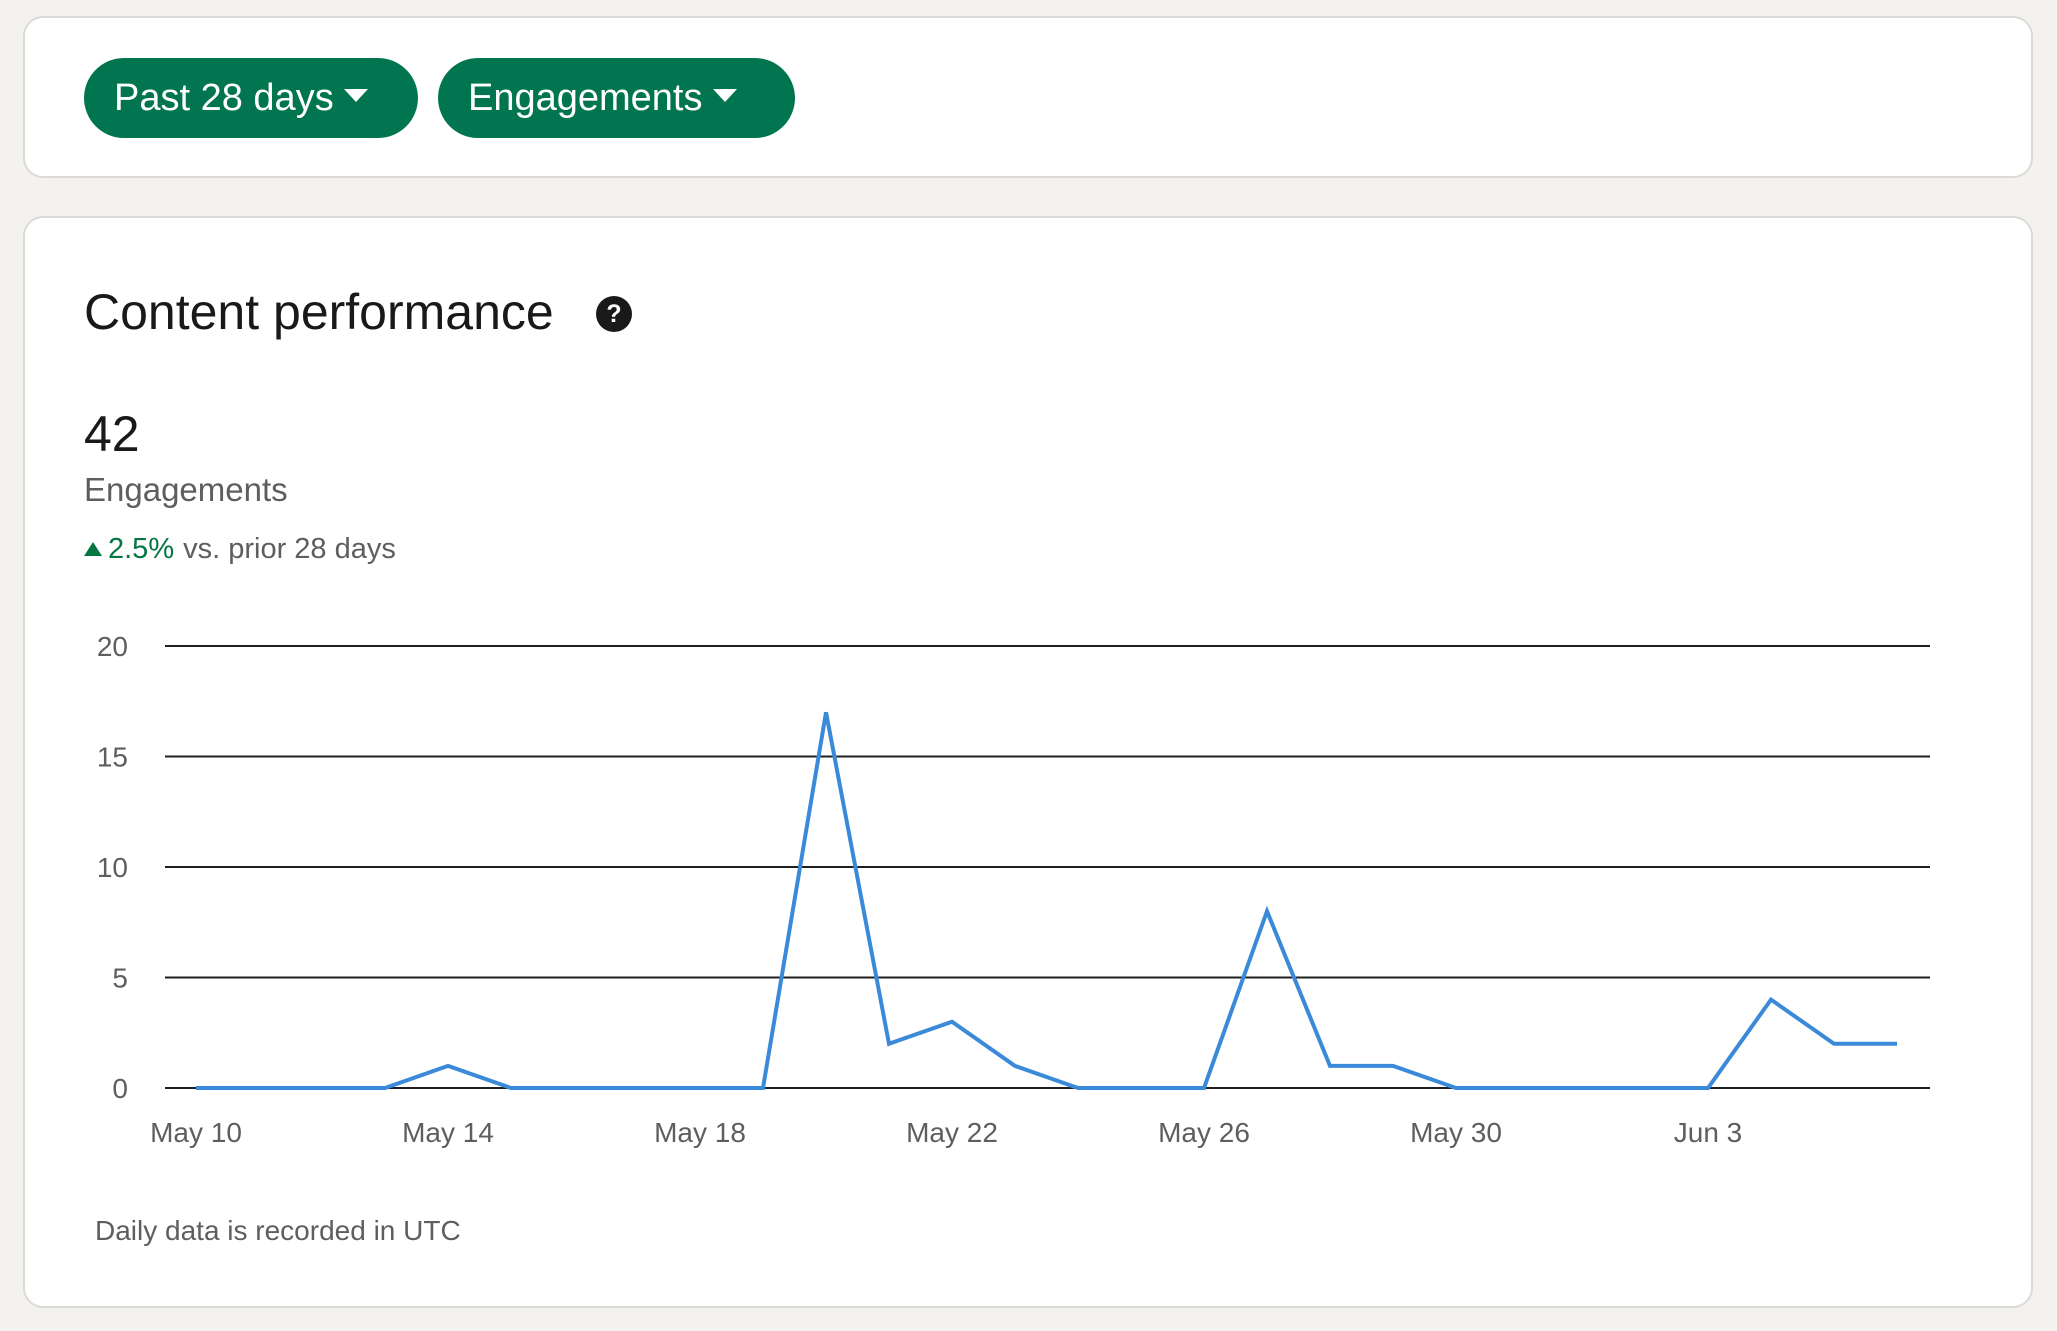 This screenshot has width=2057, height=1331. Describe the element at coordinates (196, 1132) in the screenshot. I see `x-tick-label: May 10` at that location.